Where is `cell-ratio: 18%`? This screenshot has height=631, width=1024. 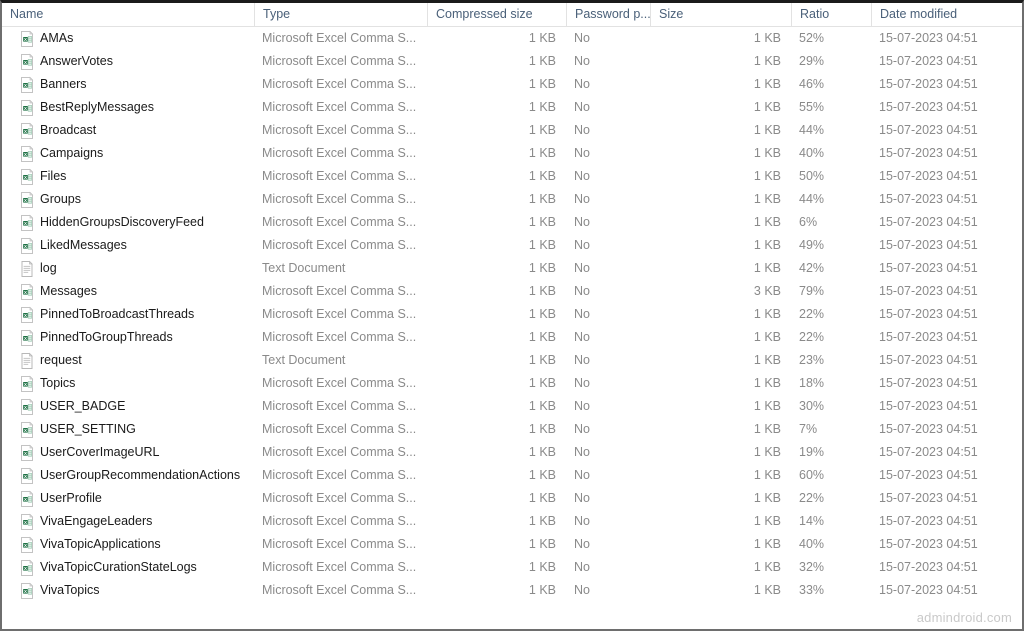
cell-ratio: 18% is located at coordinates (812, 383).